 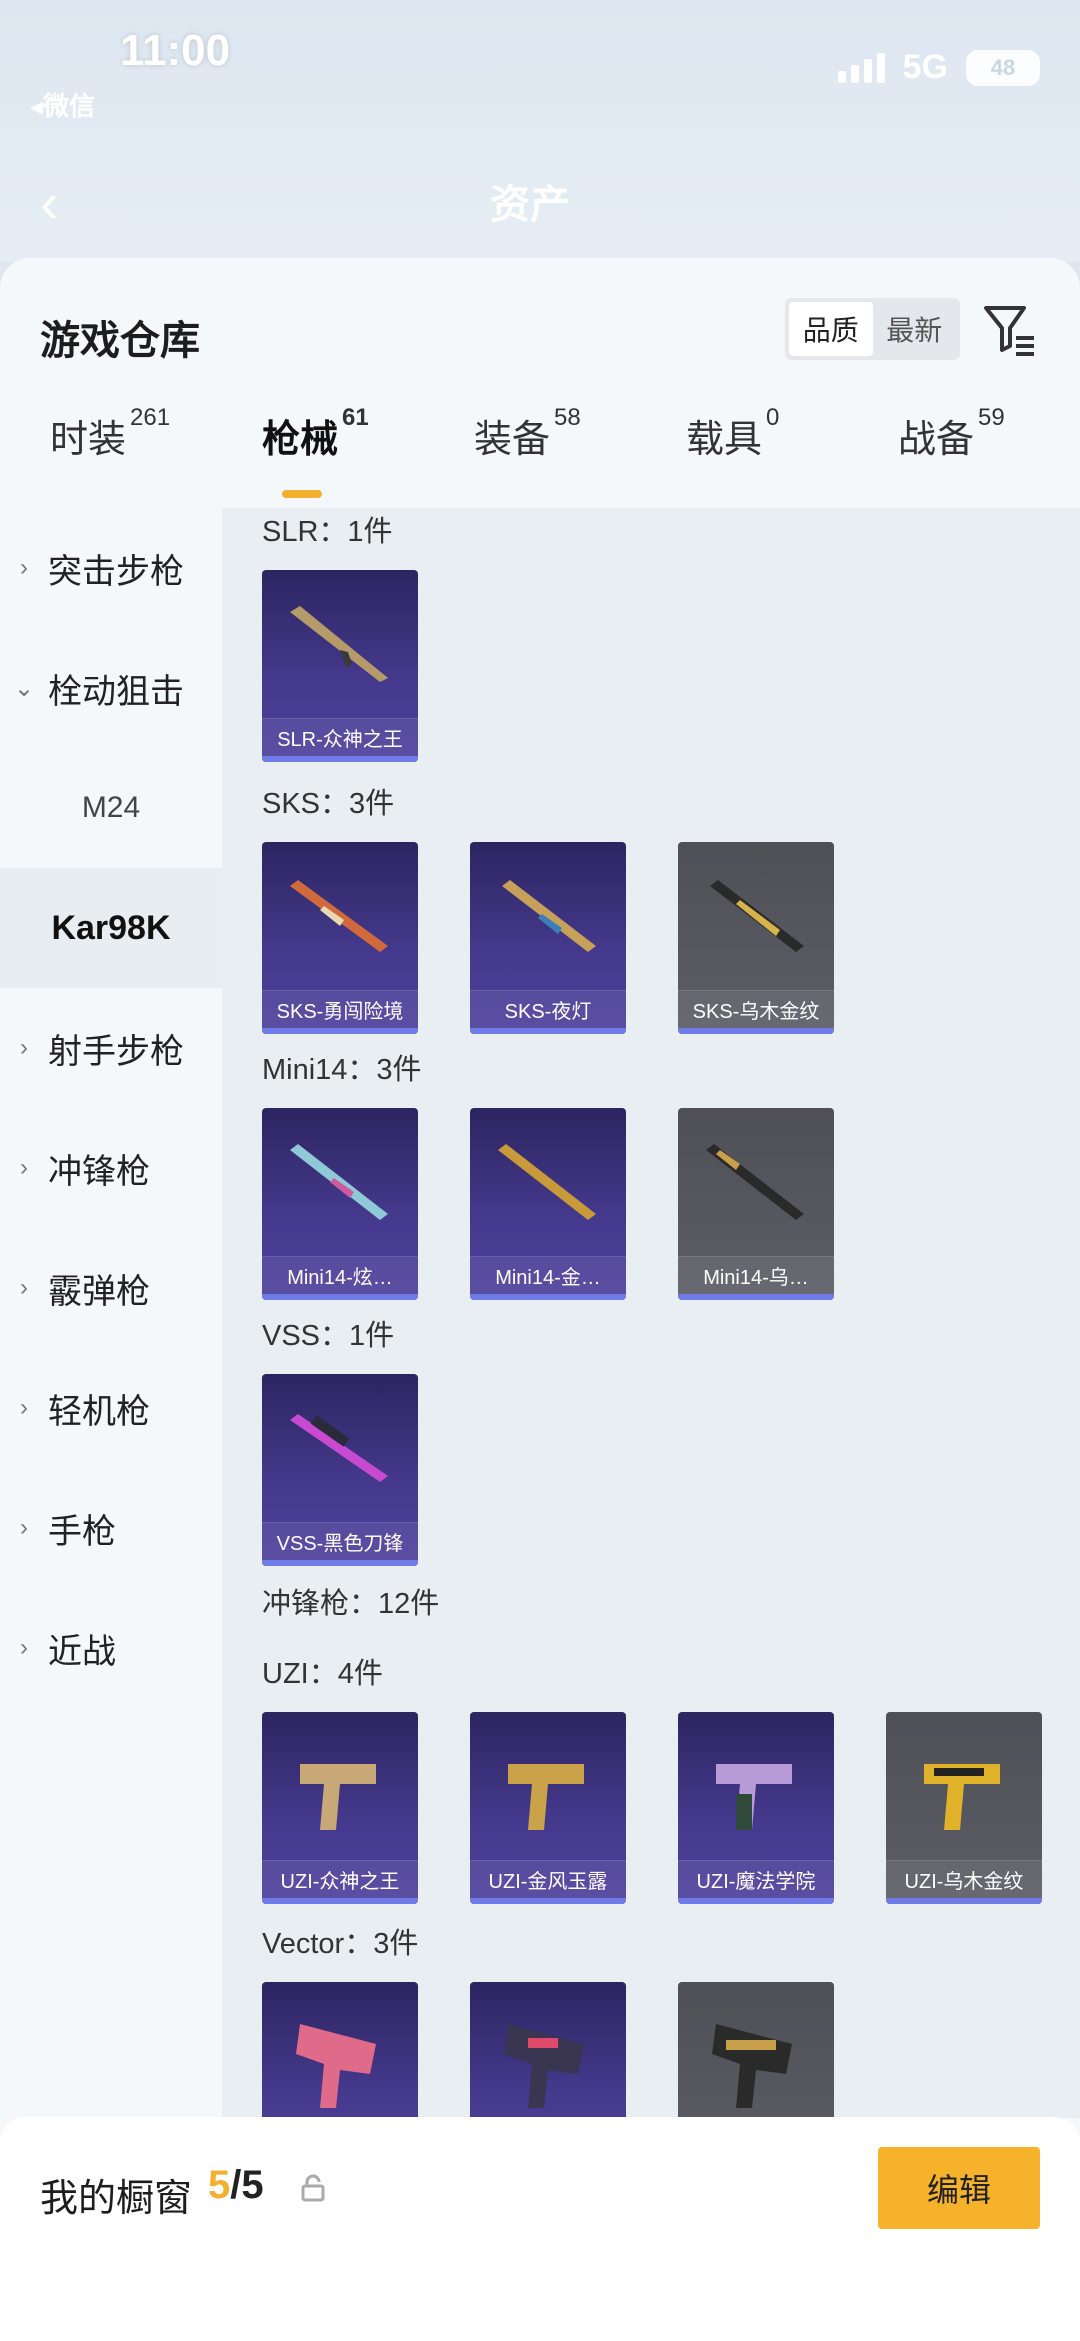 What do you see at coordinates (116, 691) in the screenshot?
I see `sidebar-item-label: 栓动狙击` at bounding box center [116, 691].